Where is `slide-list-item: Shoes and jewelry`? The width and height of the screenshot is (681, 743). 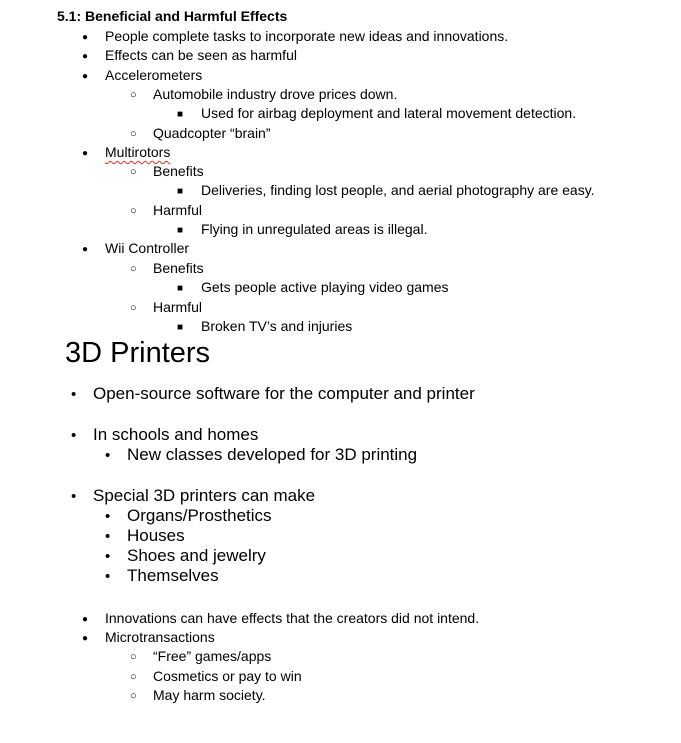
slide-list-item: Shoes and jewelry is located at coordinates (196, 555).